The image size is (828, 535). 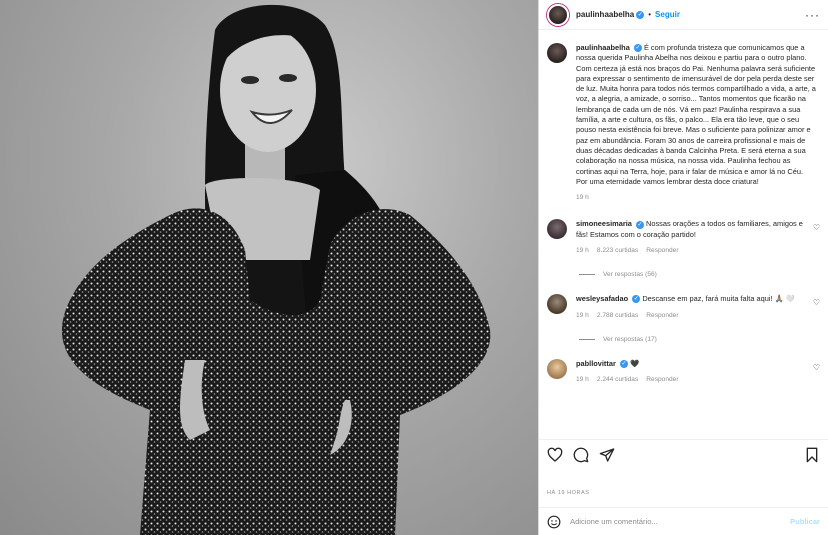 I want to click on heart-icon, so click(x=555, y=455).